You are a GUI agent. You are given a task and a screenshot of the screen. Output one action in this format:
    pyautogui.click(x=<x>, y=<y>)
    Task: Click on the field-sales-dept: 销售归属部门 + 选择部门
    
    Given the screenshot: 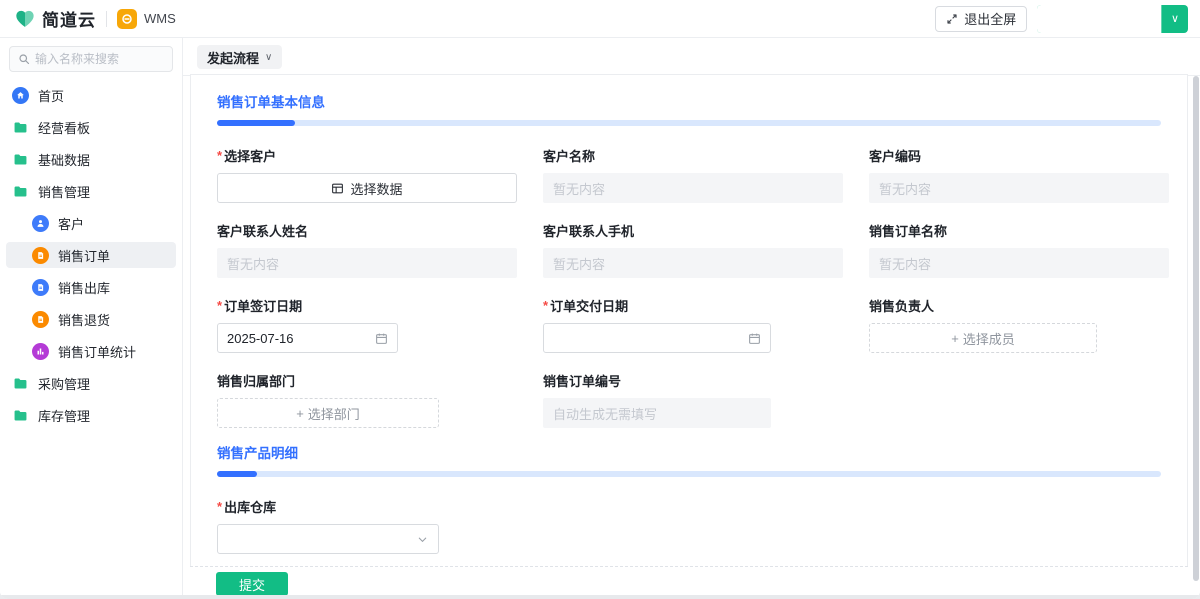 What is the action you would take?
    pyautogui.click(x=367, y=399)
    